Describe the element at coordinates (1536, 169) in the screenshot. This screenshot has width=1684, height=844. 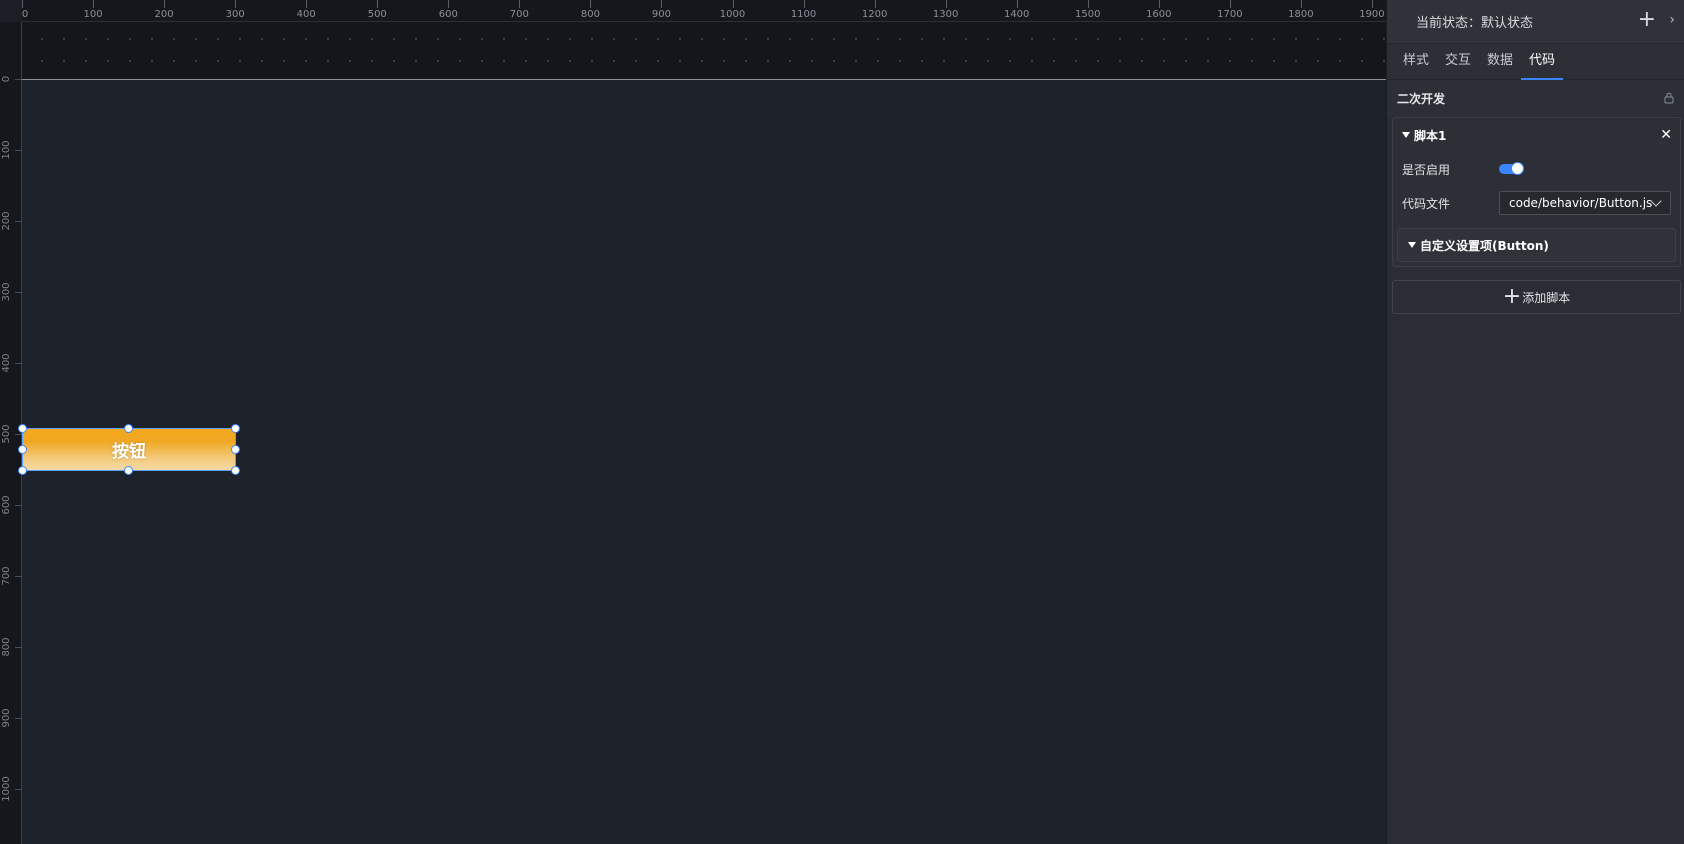
I see `enable-row: 是否启用` at that location.